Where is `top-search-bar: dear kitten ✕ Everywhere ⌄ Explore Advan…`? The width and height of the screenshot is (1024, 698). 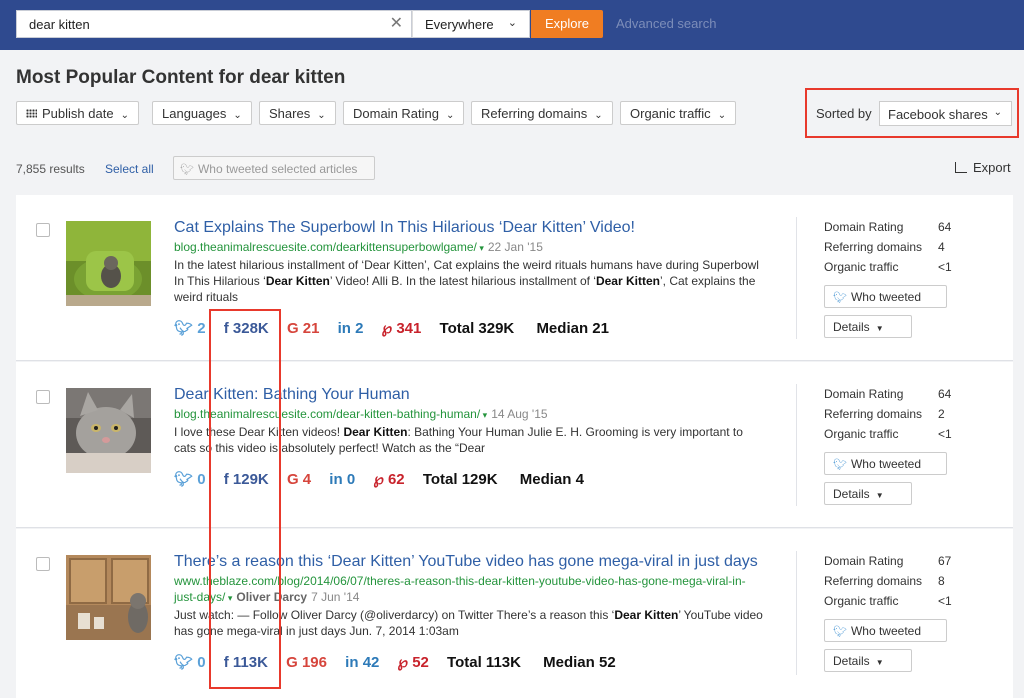 top-search-bar: dear kitten ✕ Everywhere ⌄ Explore Advan… is located at coordinates (512, 25).